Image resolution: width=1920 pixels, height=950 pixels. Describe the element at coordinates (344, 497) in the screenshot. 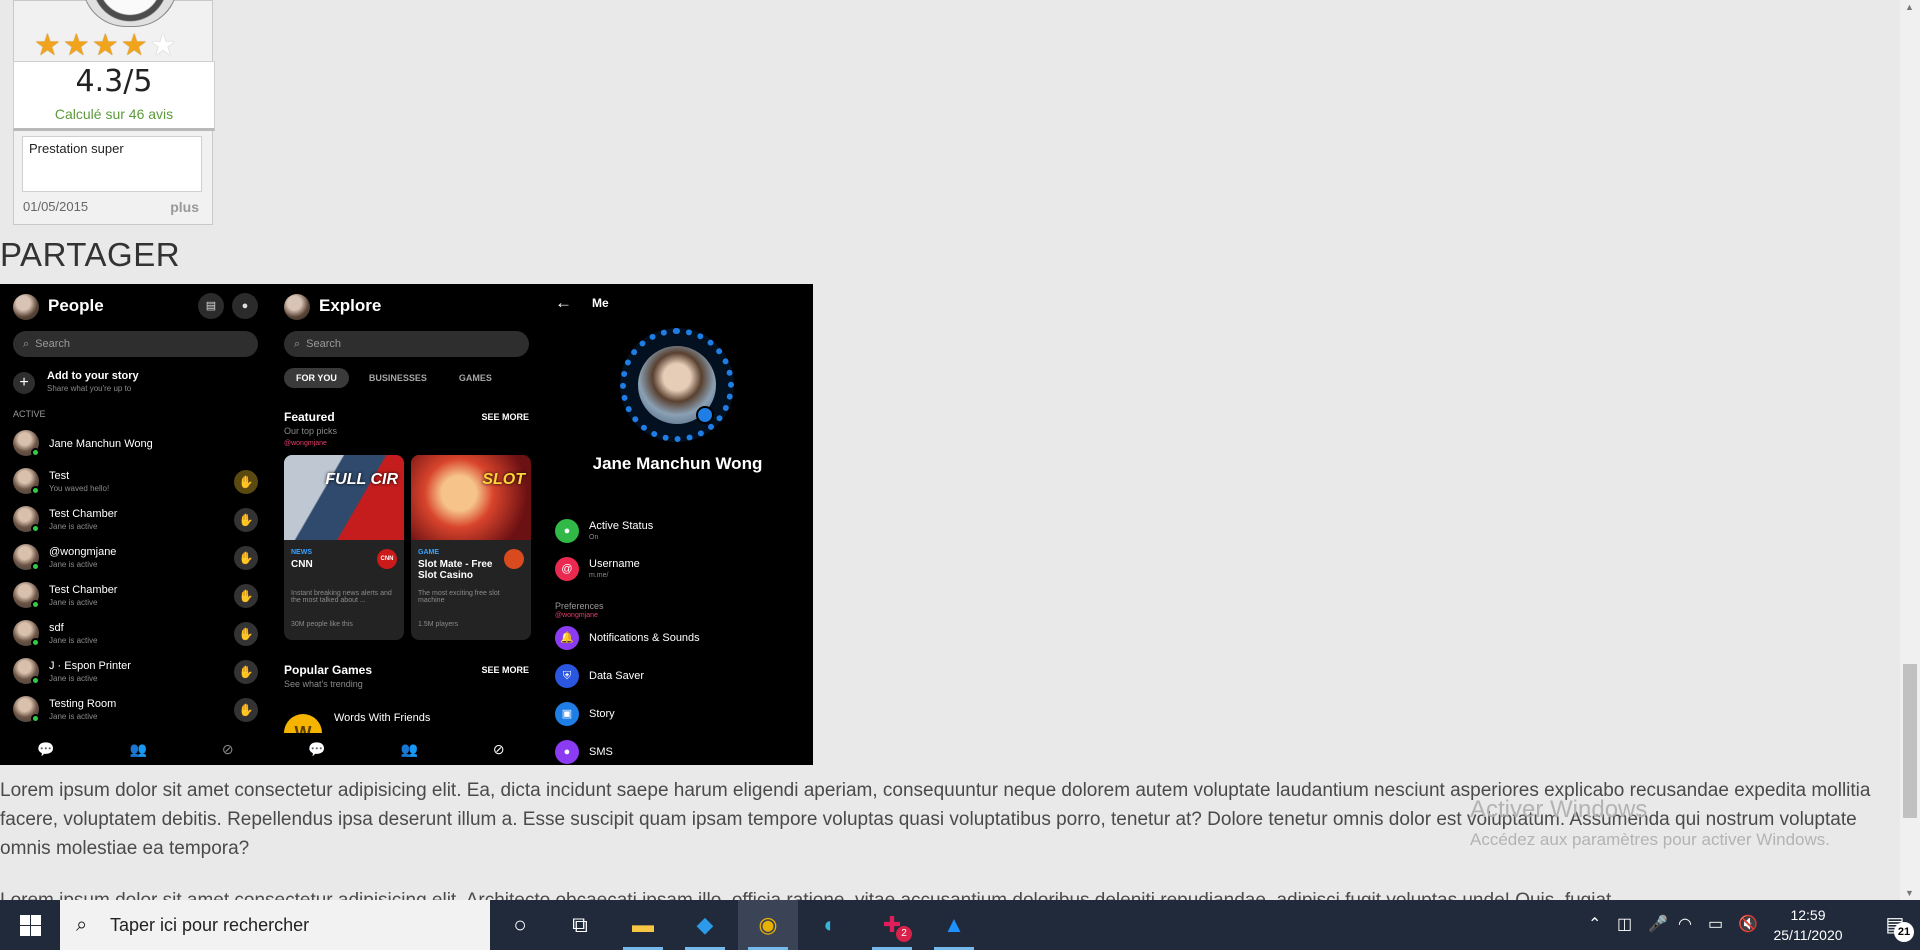

I see `cnn-card-image` at that location.